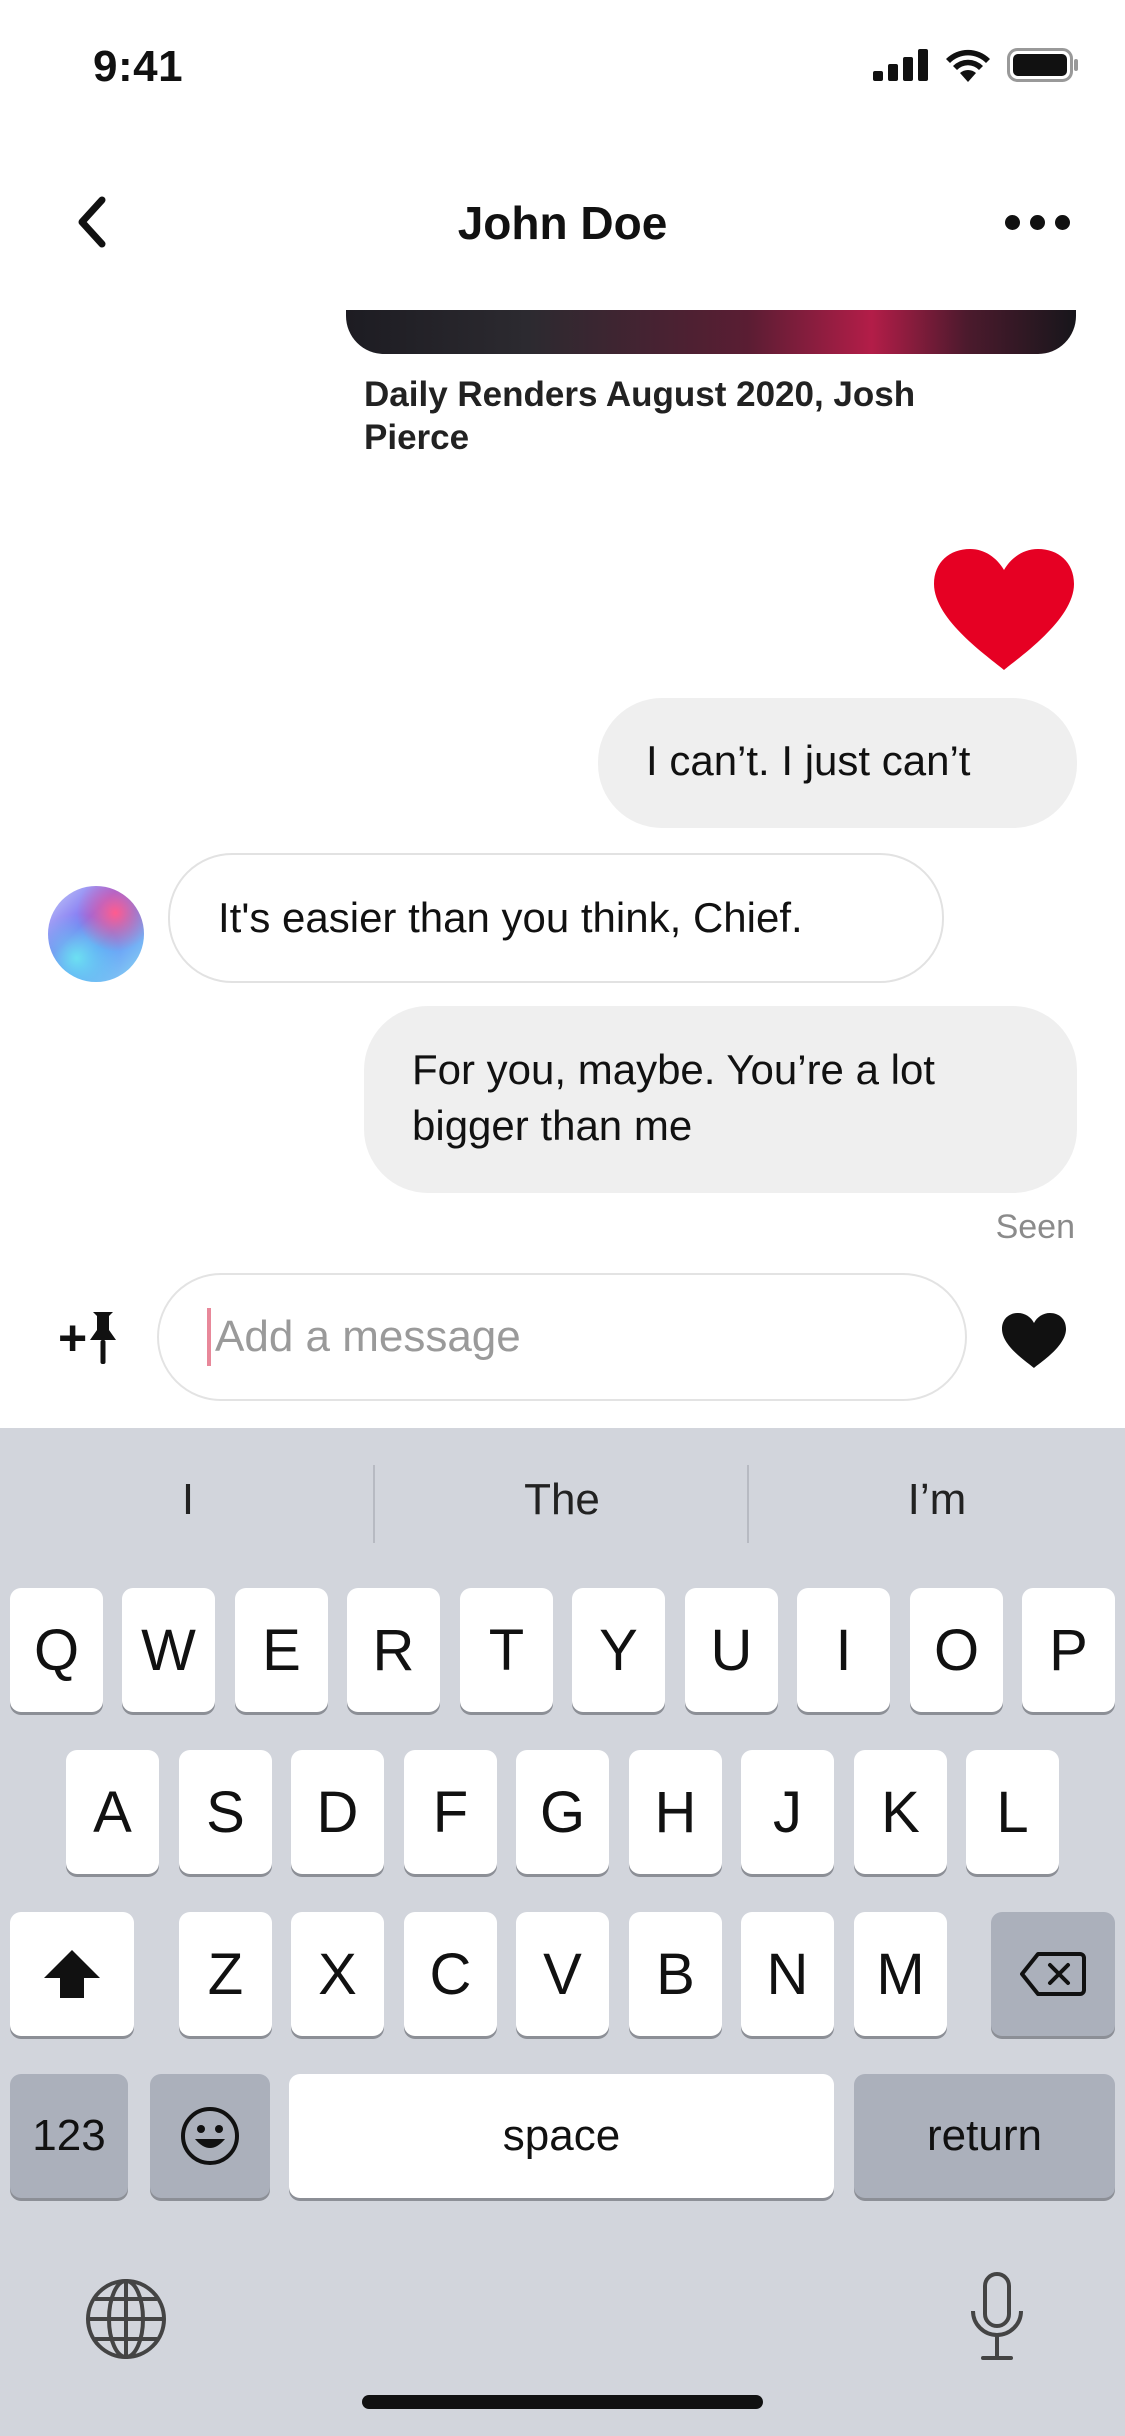  What do you see at coordinates (188, 1500) in the screenshot?
I see `suggestion-1: I` at bounding box center [188, 1500].